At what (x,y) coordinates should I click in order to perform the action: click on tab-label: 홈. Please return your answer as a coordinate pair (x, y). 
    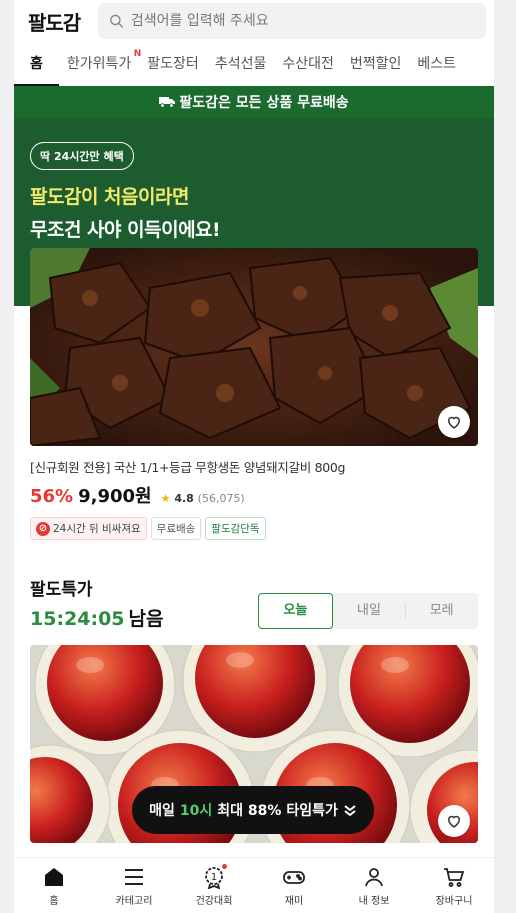
    Looking at the image, I should click on (36, 64).